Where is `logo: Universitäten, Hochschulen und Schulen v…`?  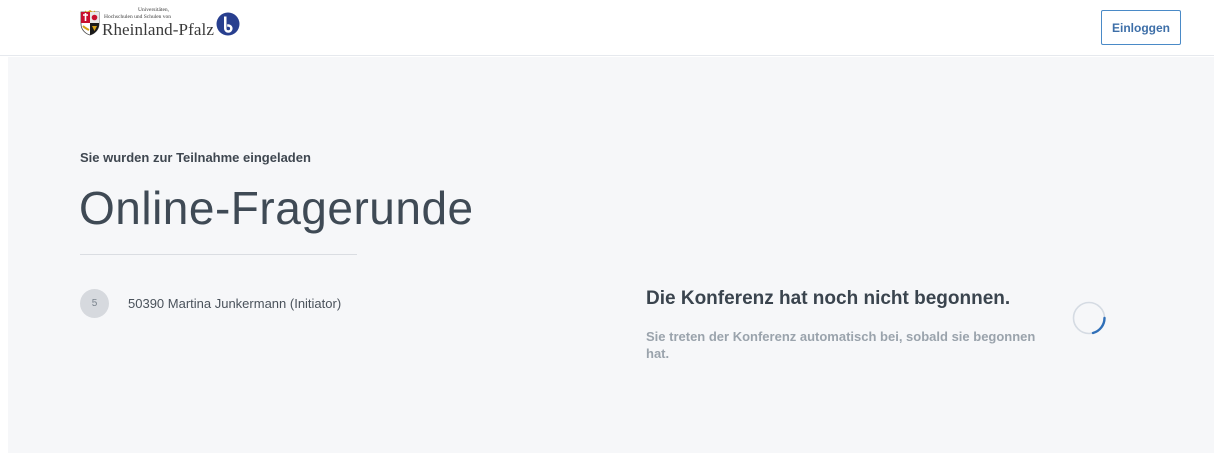 logo: Universitäten, Hochschulen und Schulen v… is located at coordinates (160, 23).